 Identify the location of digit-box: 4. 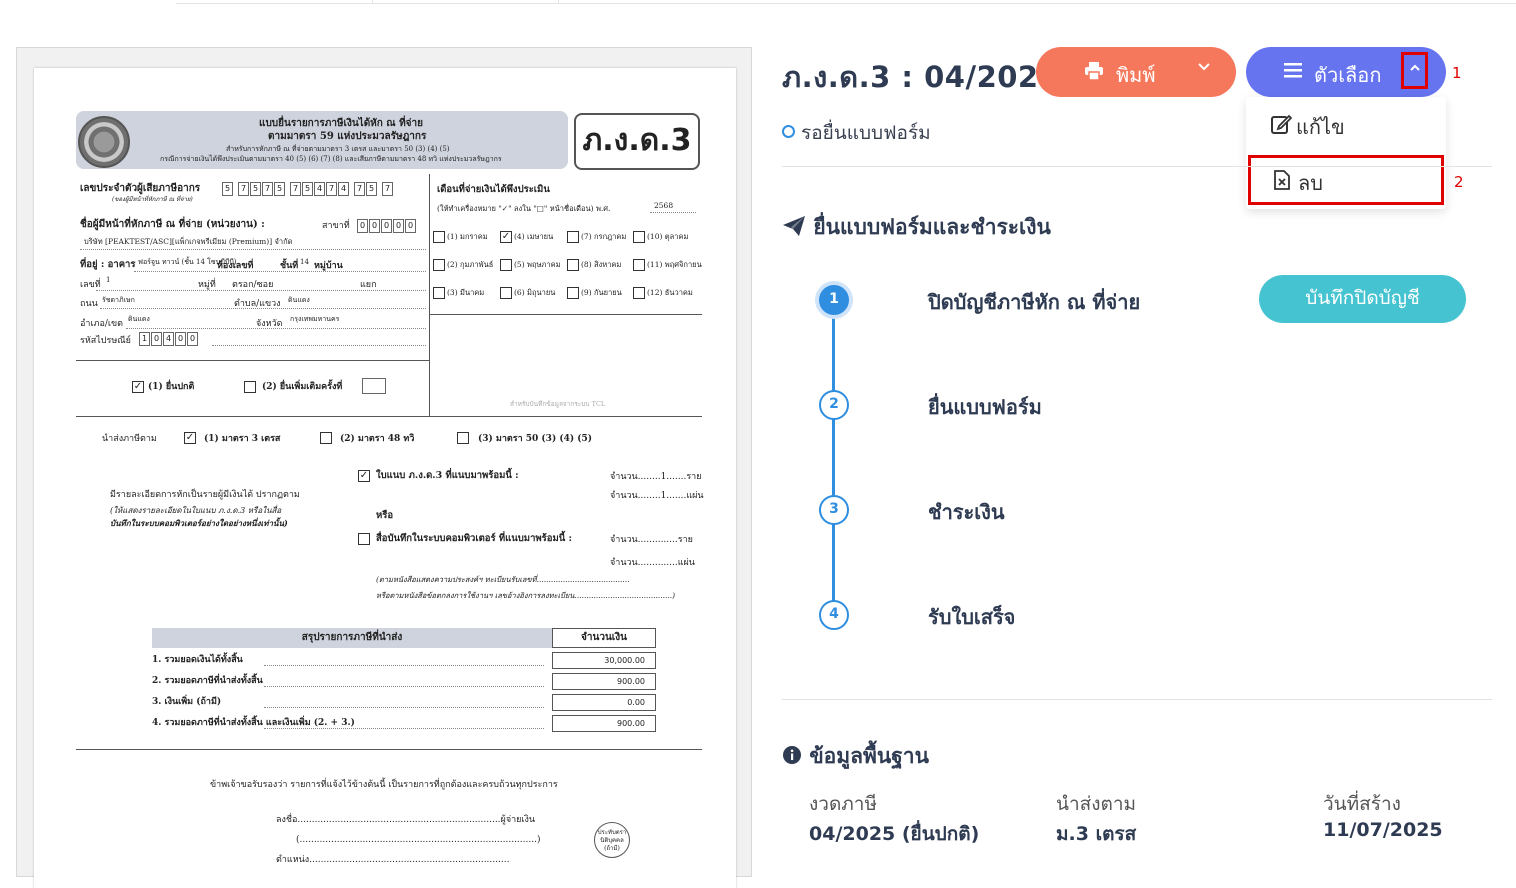
(343, 189).